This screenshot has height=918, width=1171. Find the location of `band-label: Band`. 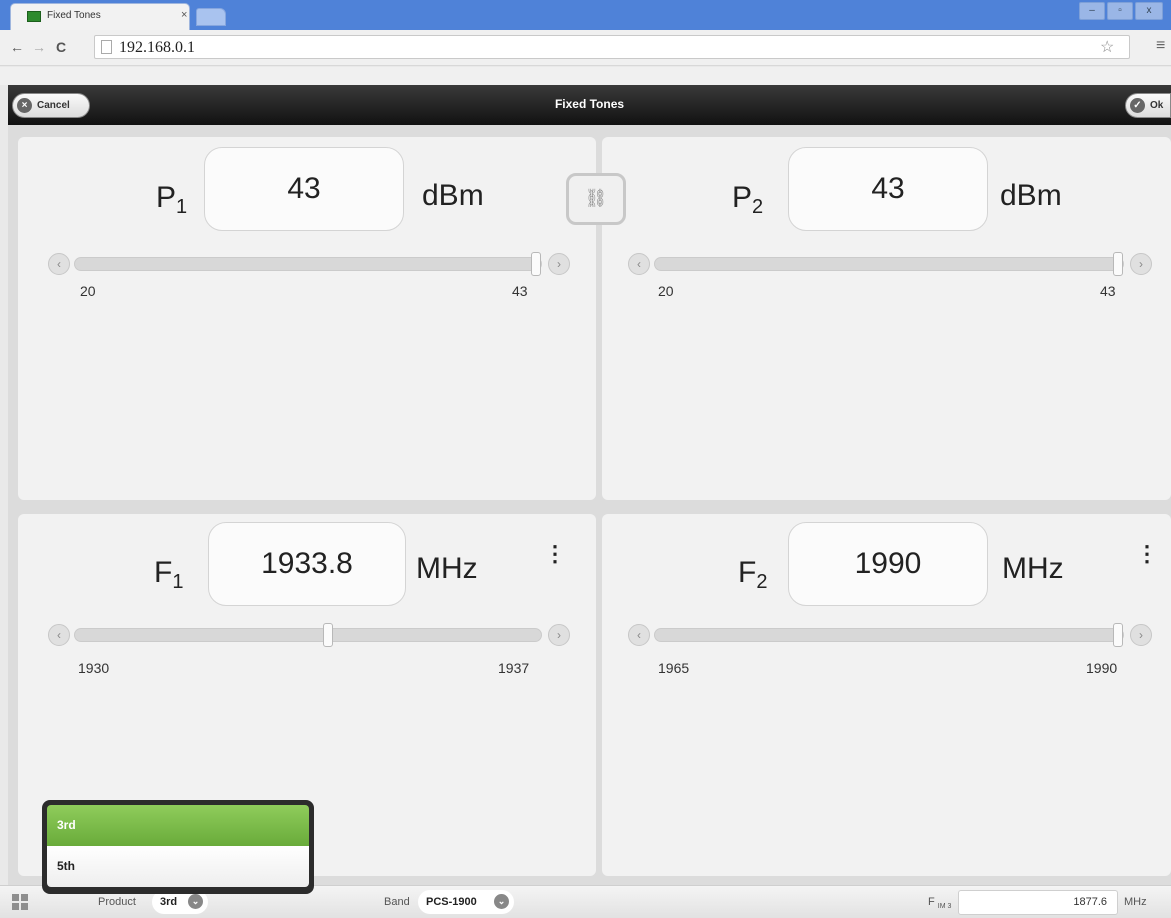

band-label: Band is located at coordinates (397, 902).